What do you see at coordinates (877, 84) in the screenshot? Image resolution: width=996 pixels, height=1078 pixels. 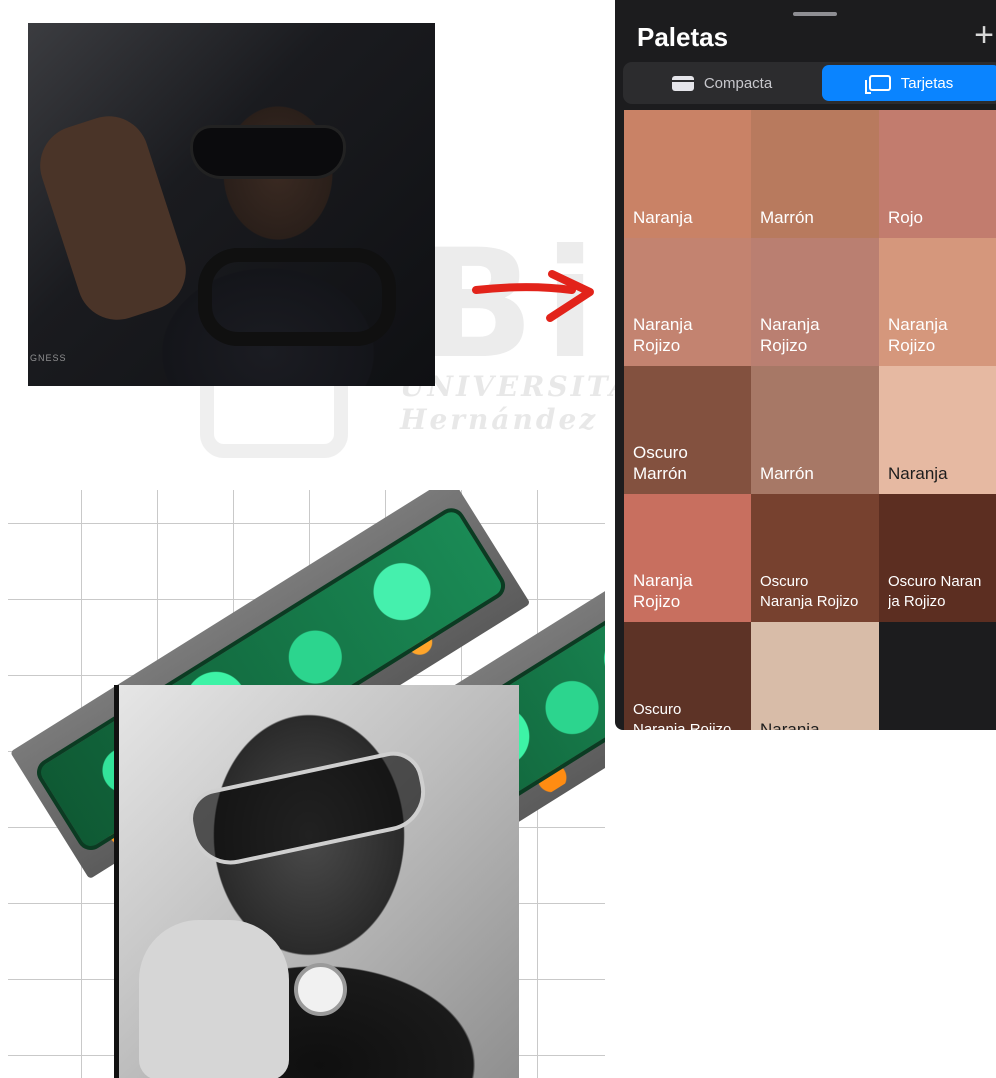 I see `cards-view-icon` at bounding box center [877, 84].